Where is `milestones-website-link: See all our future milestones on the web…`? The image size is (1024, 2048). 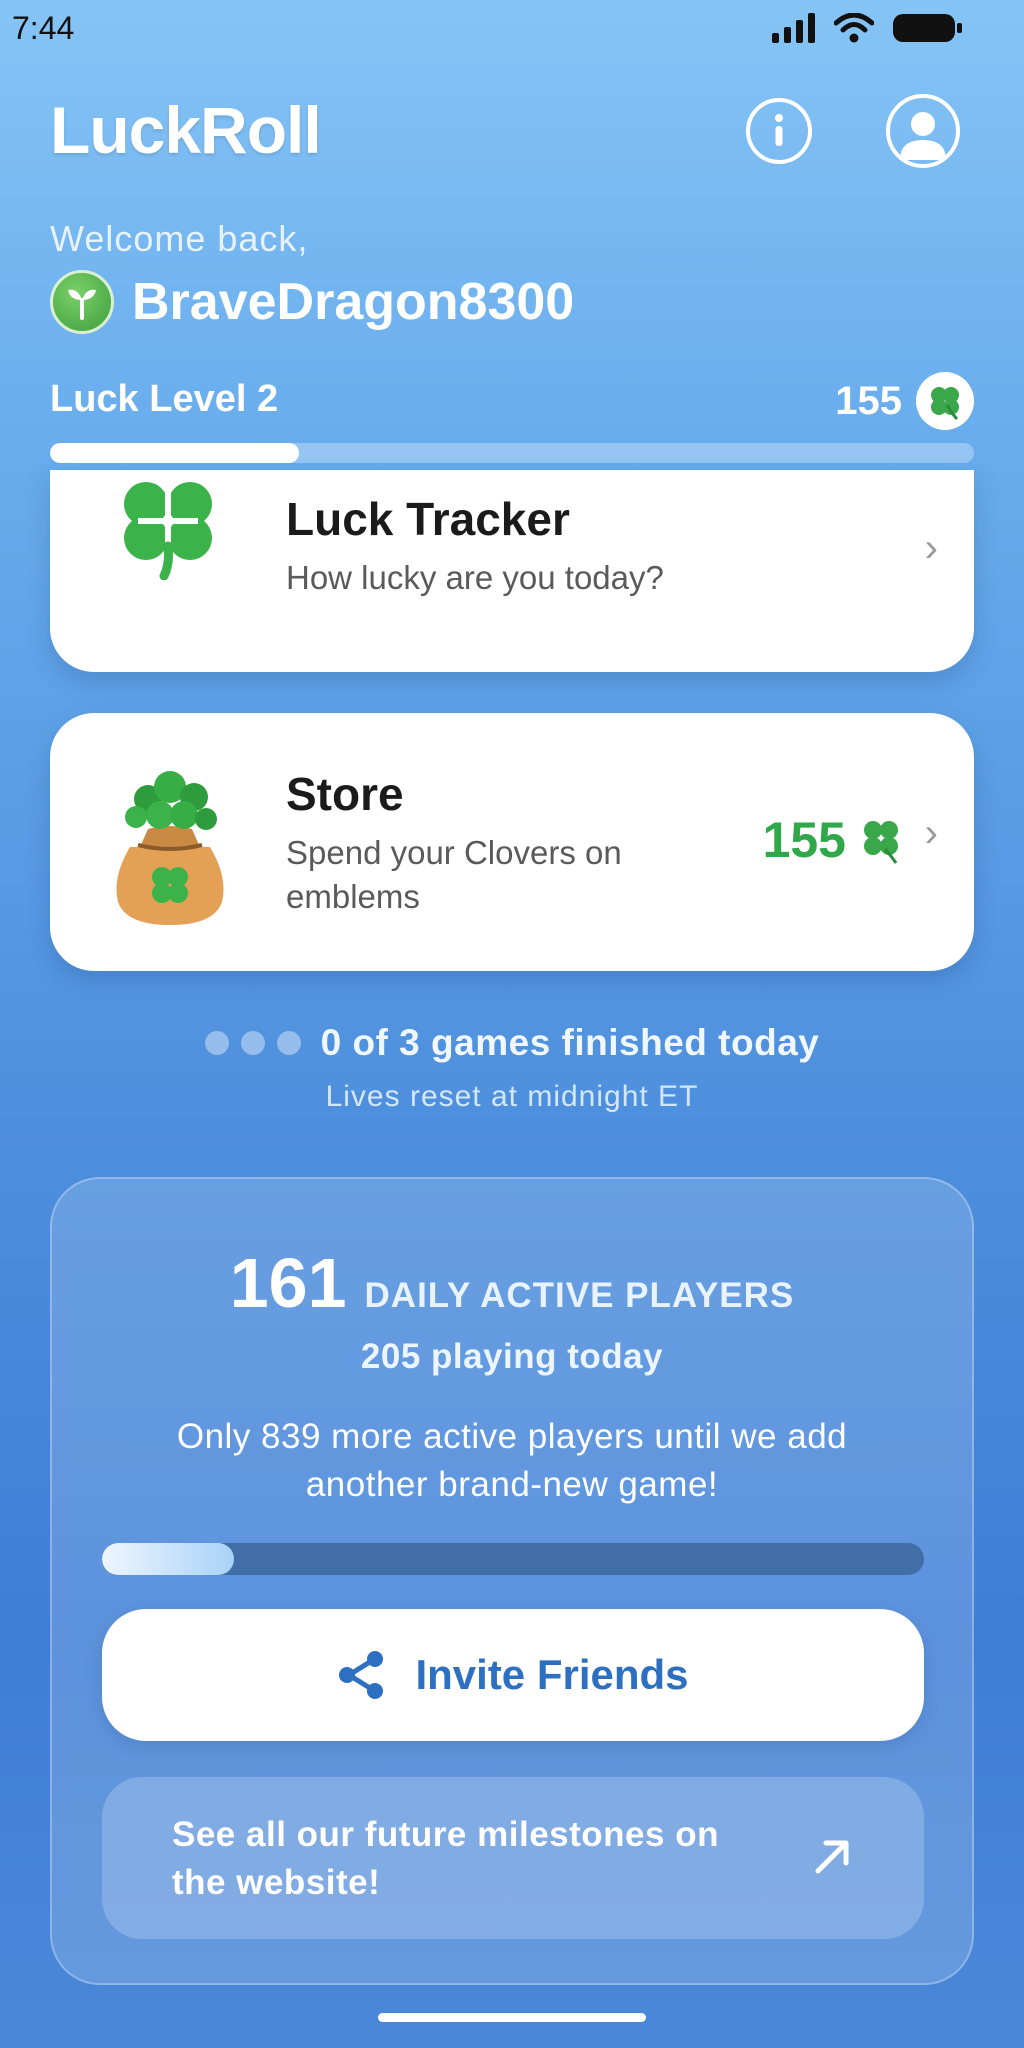 milestones-website-link: See all our future milestones on the web… is located at coordinates (513, 1858).